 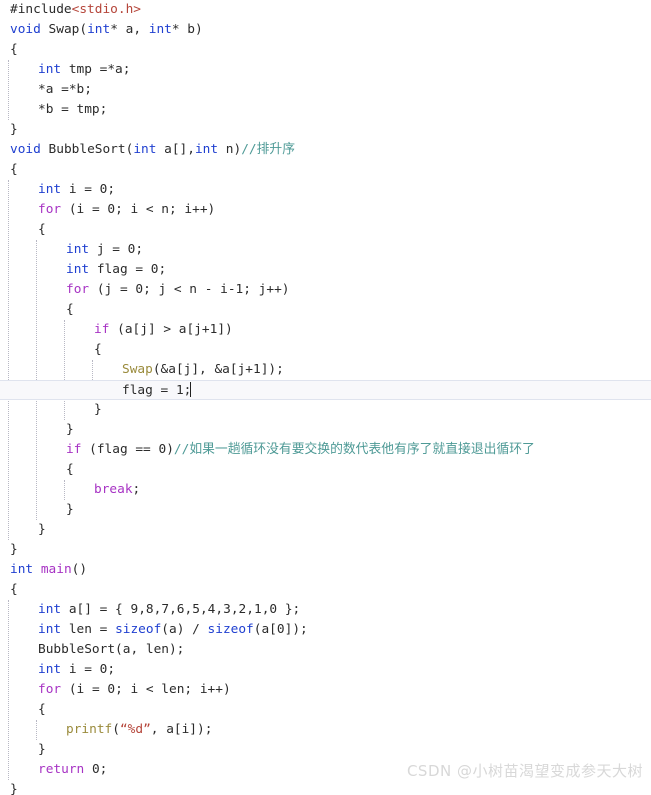 What do you see at coordinates (150, 649) in the screenshot?
I see `code-token-plain: (a, len);` at bounding box center [150, 649].